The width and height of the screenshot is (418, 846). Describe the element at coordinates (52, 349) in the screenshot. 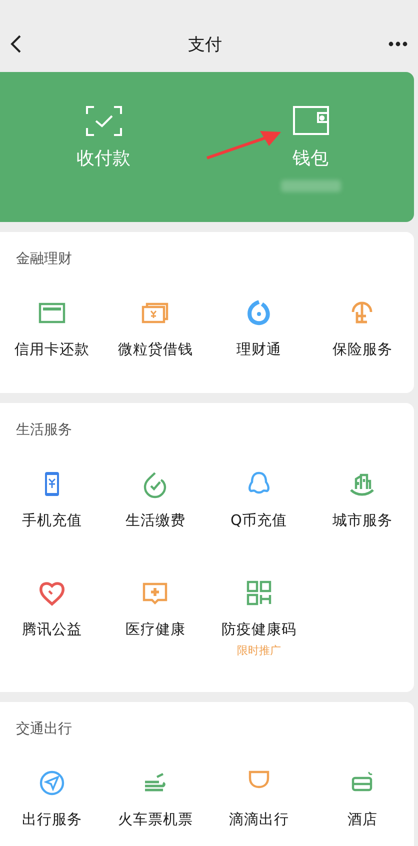

I see `service-label: 信用卡还款` at that location.